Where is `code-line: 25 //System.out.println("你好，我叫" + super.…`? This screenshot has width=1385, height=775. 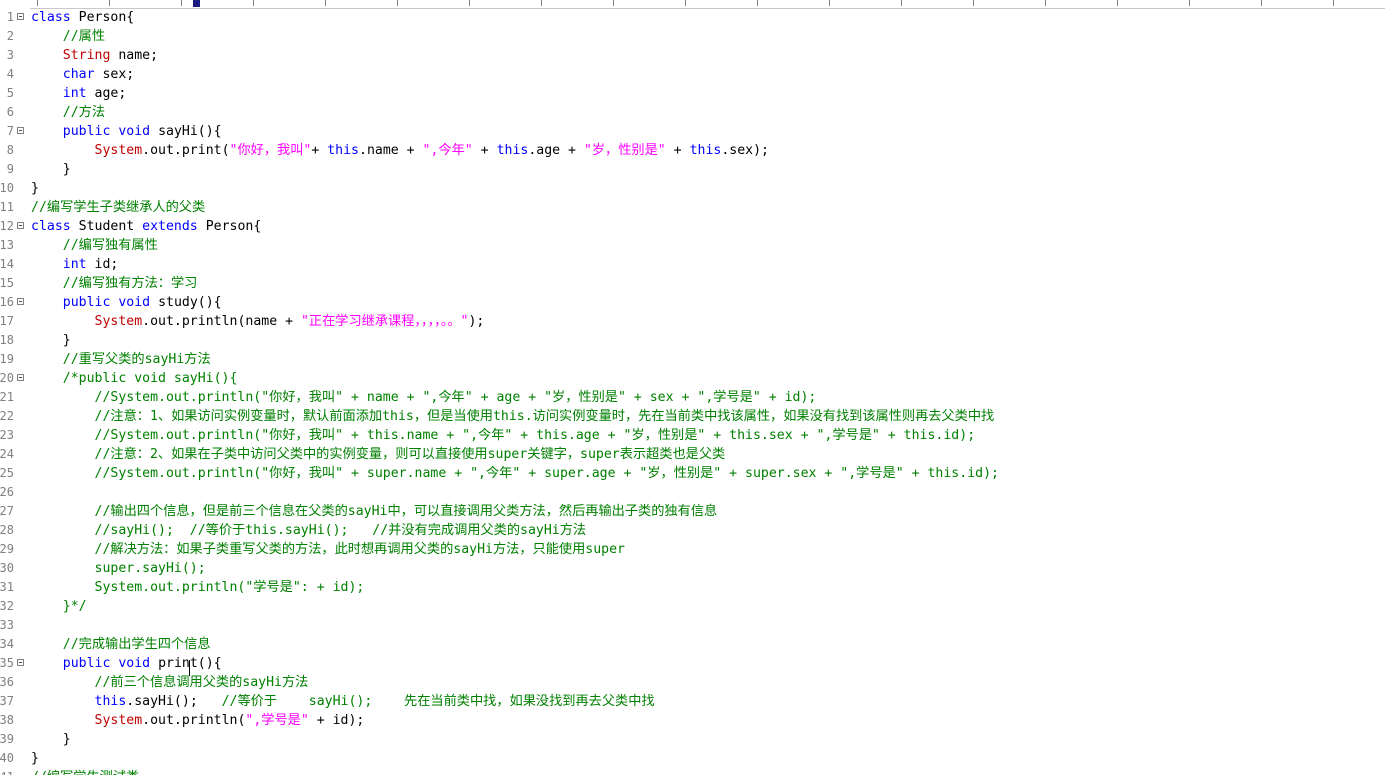
code-line: 25 //System.out.println("你好，我叫" + super.… is located at coordinates (692, 473).